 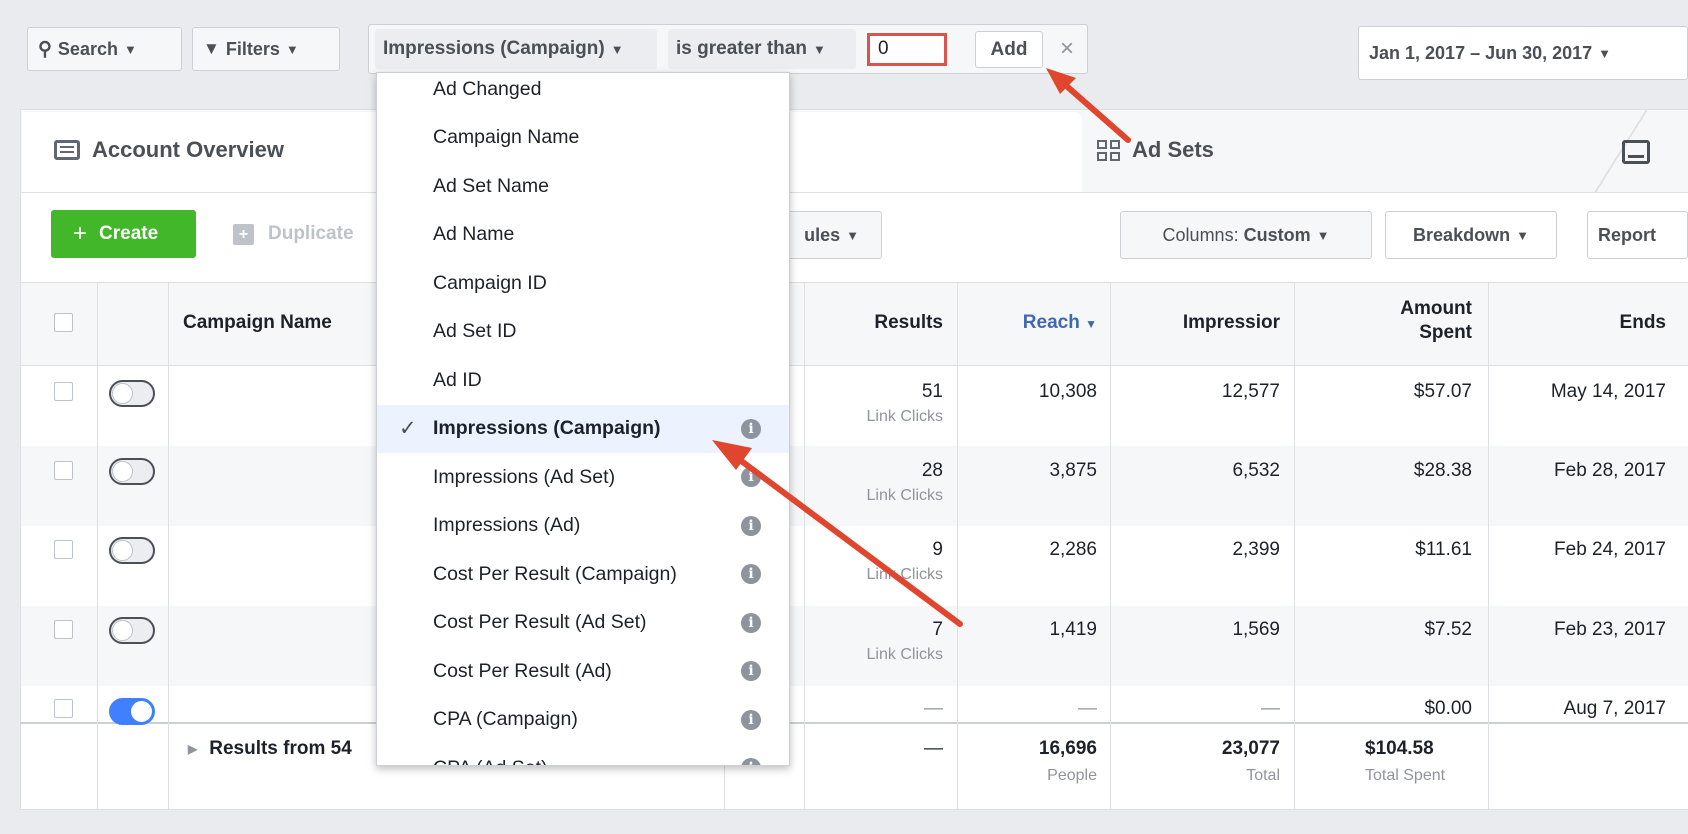 I want to click on dropdown-option-label: Ad Set Name, so click(x=491, y=185).